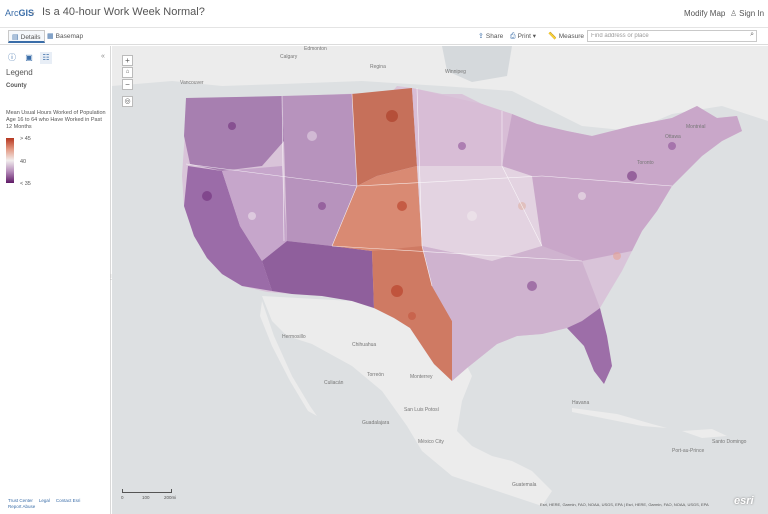 The height and width of the screenshot is (514, 768). I want to click on place-label: Calgary, so click(289, 57).